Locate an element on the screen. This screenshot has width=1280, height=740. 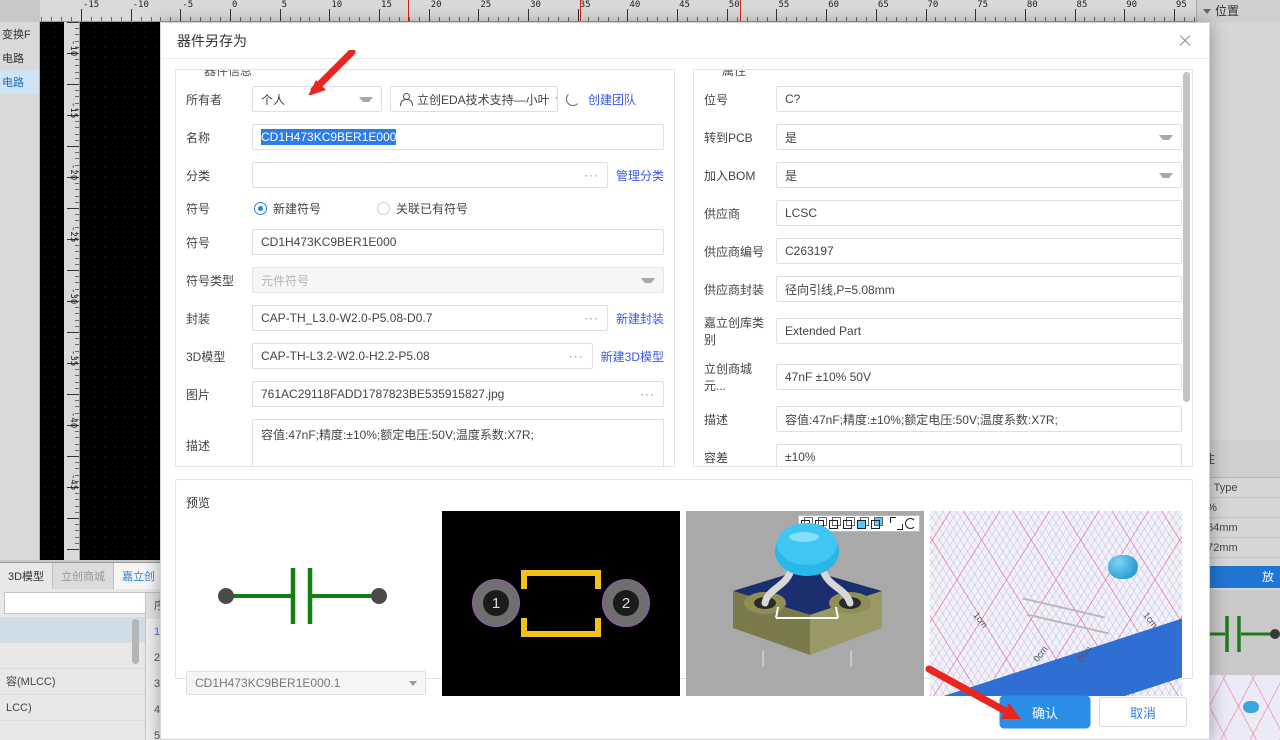
right-panel-header: 位置 is located at coordinates (1238, 11).